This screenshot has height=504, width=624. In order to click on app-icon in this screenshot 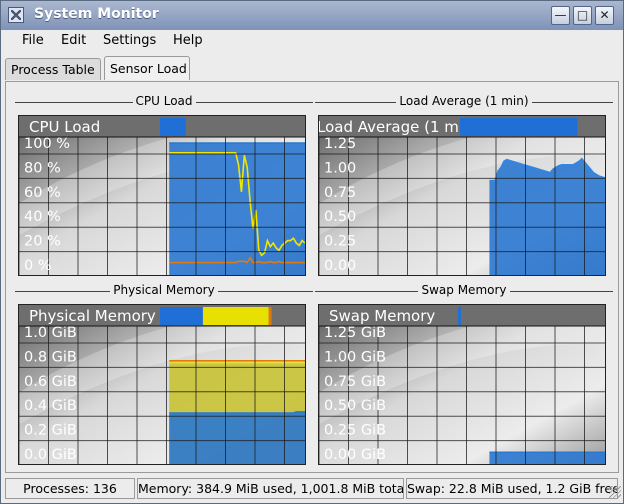, I will do `click(16, 15)`.